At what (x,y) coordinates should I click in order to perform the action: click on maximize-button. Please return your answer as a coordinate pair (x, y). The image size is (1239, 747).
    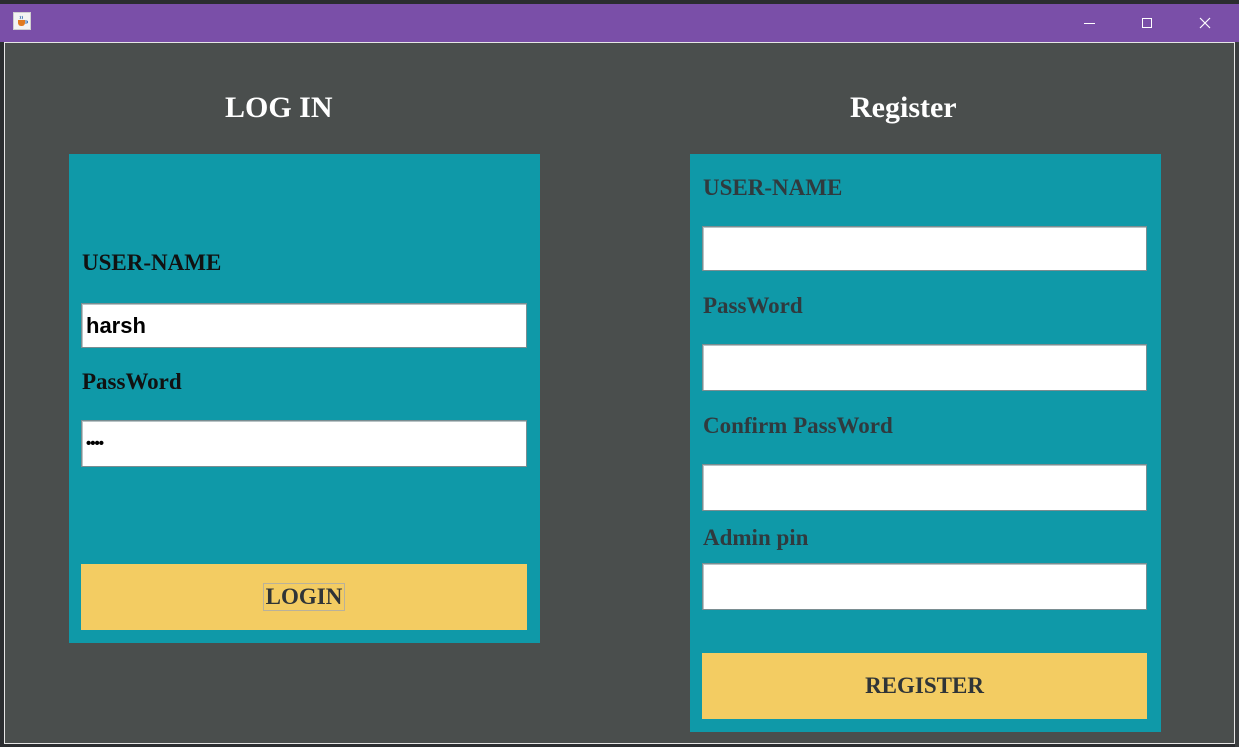
    Looking at the image, I should click on (1147, 23).